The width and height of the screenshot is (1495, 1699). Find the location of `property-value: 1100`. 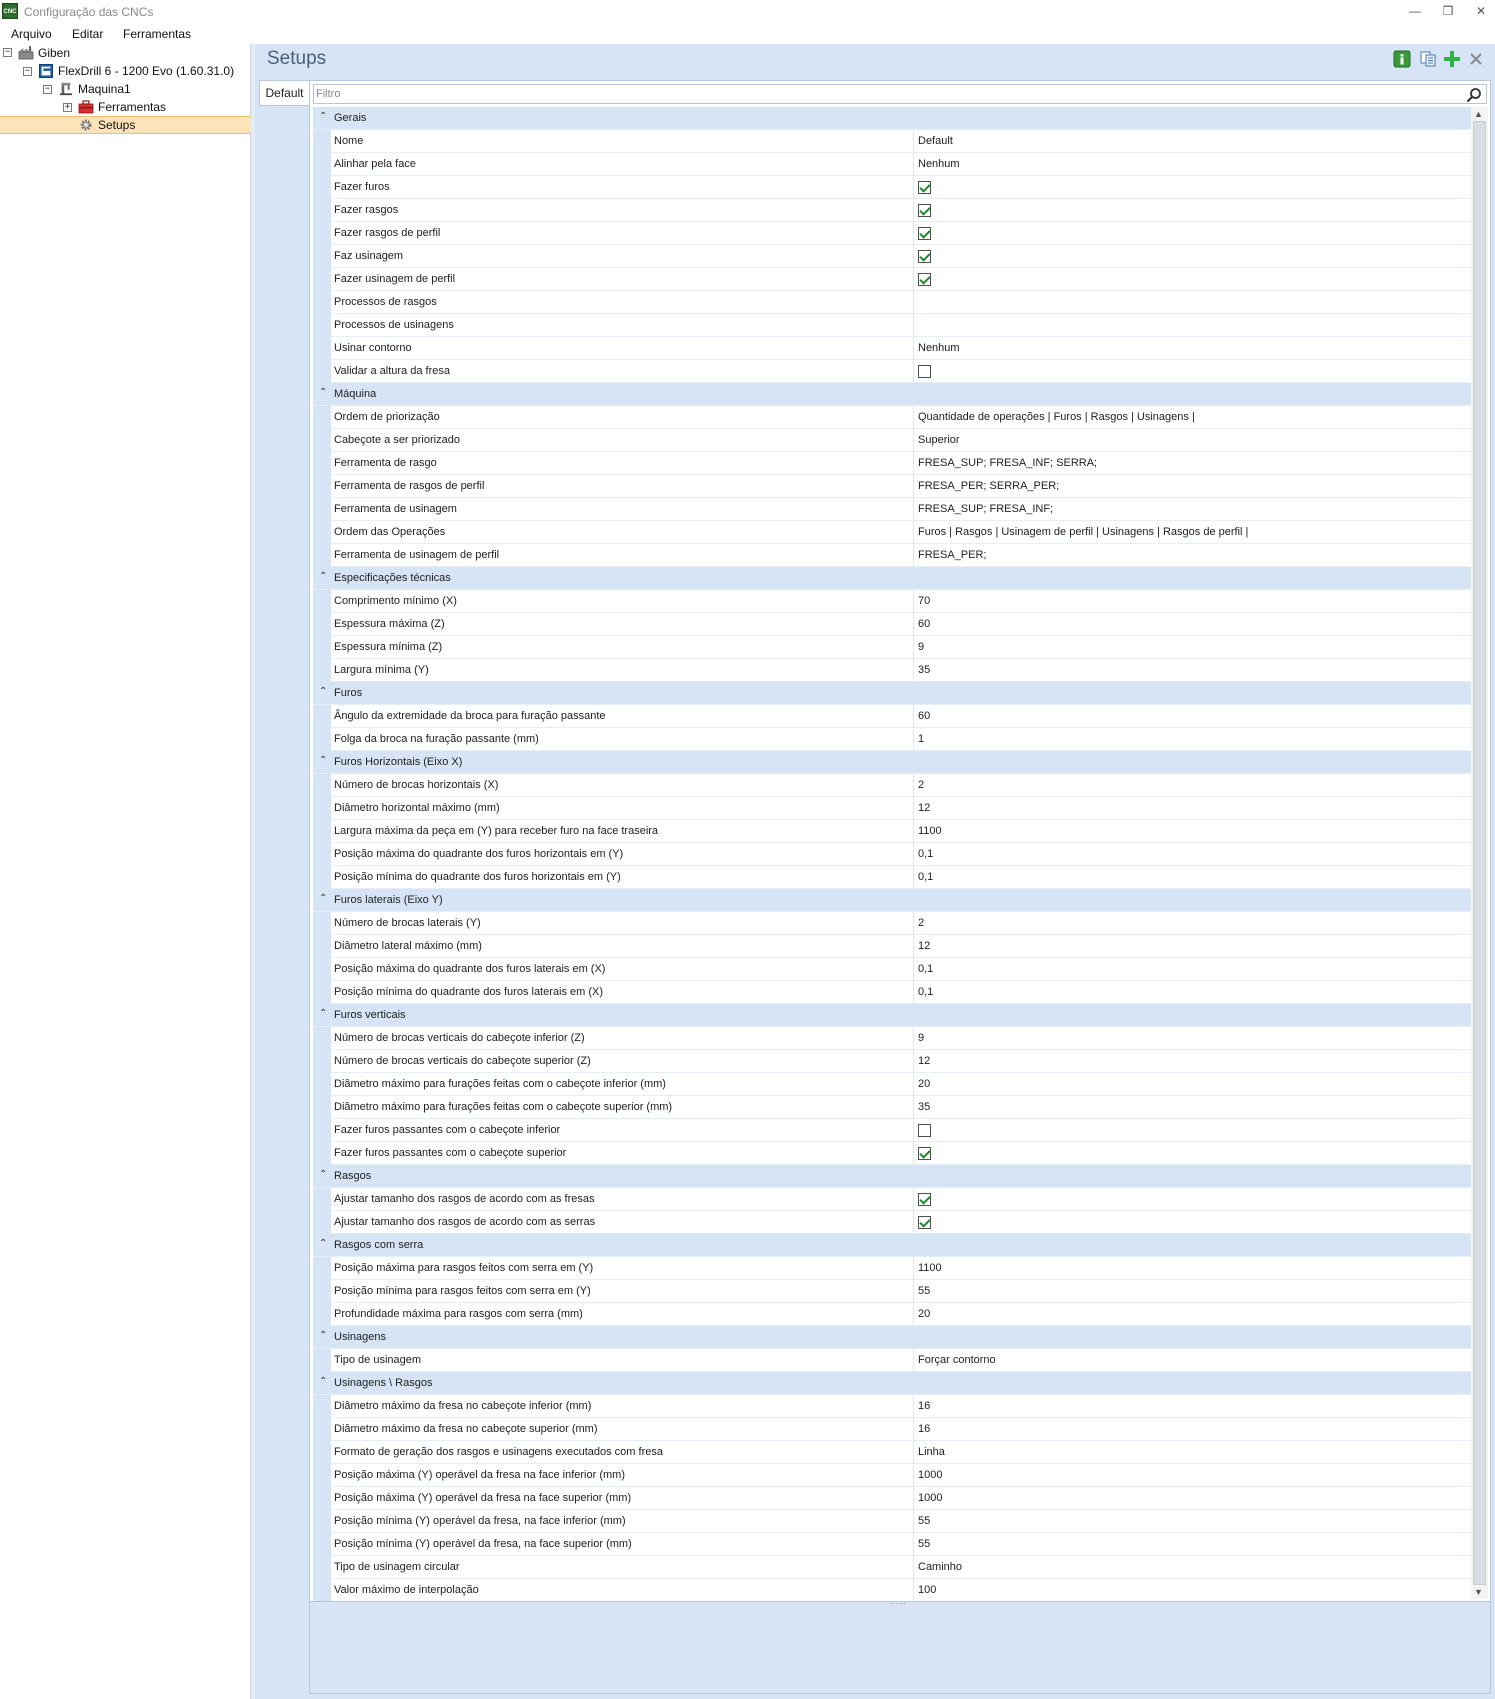

property-value: 1100 is located at coordinates (930, 1268).